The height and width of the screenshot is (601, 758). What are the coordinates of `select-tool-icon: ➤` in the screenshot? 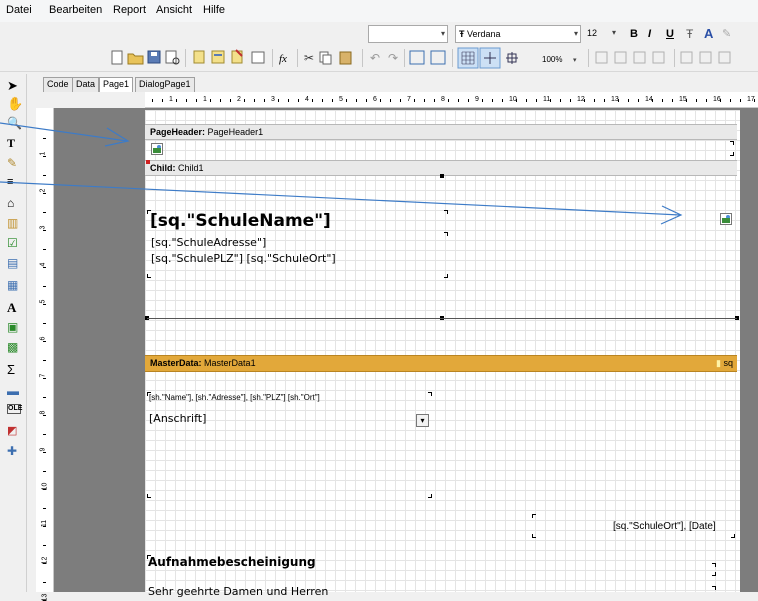 It's located at (14, 85).